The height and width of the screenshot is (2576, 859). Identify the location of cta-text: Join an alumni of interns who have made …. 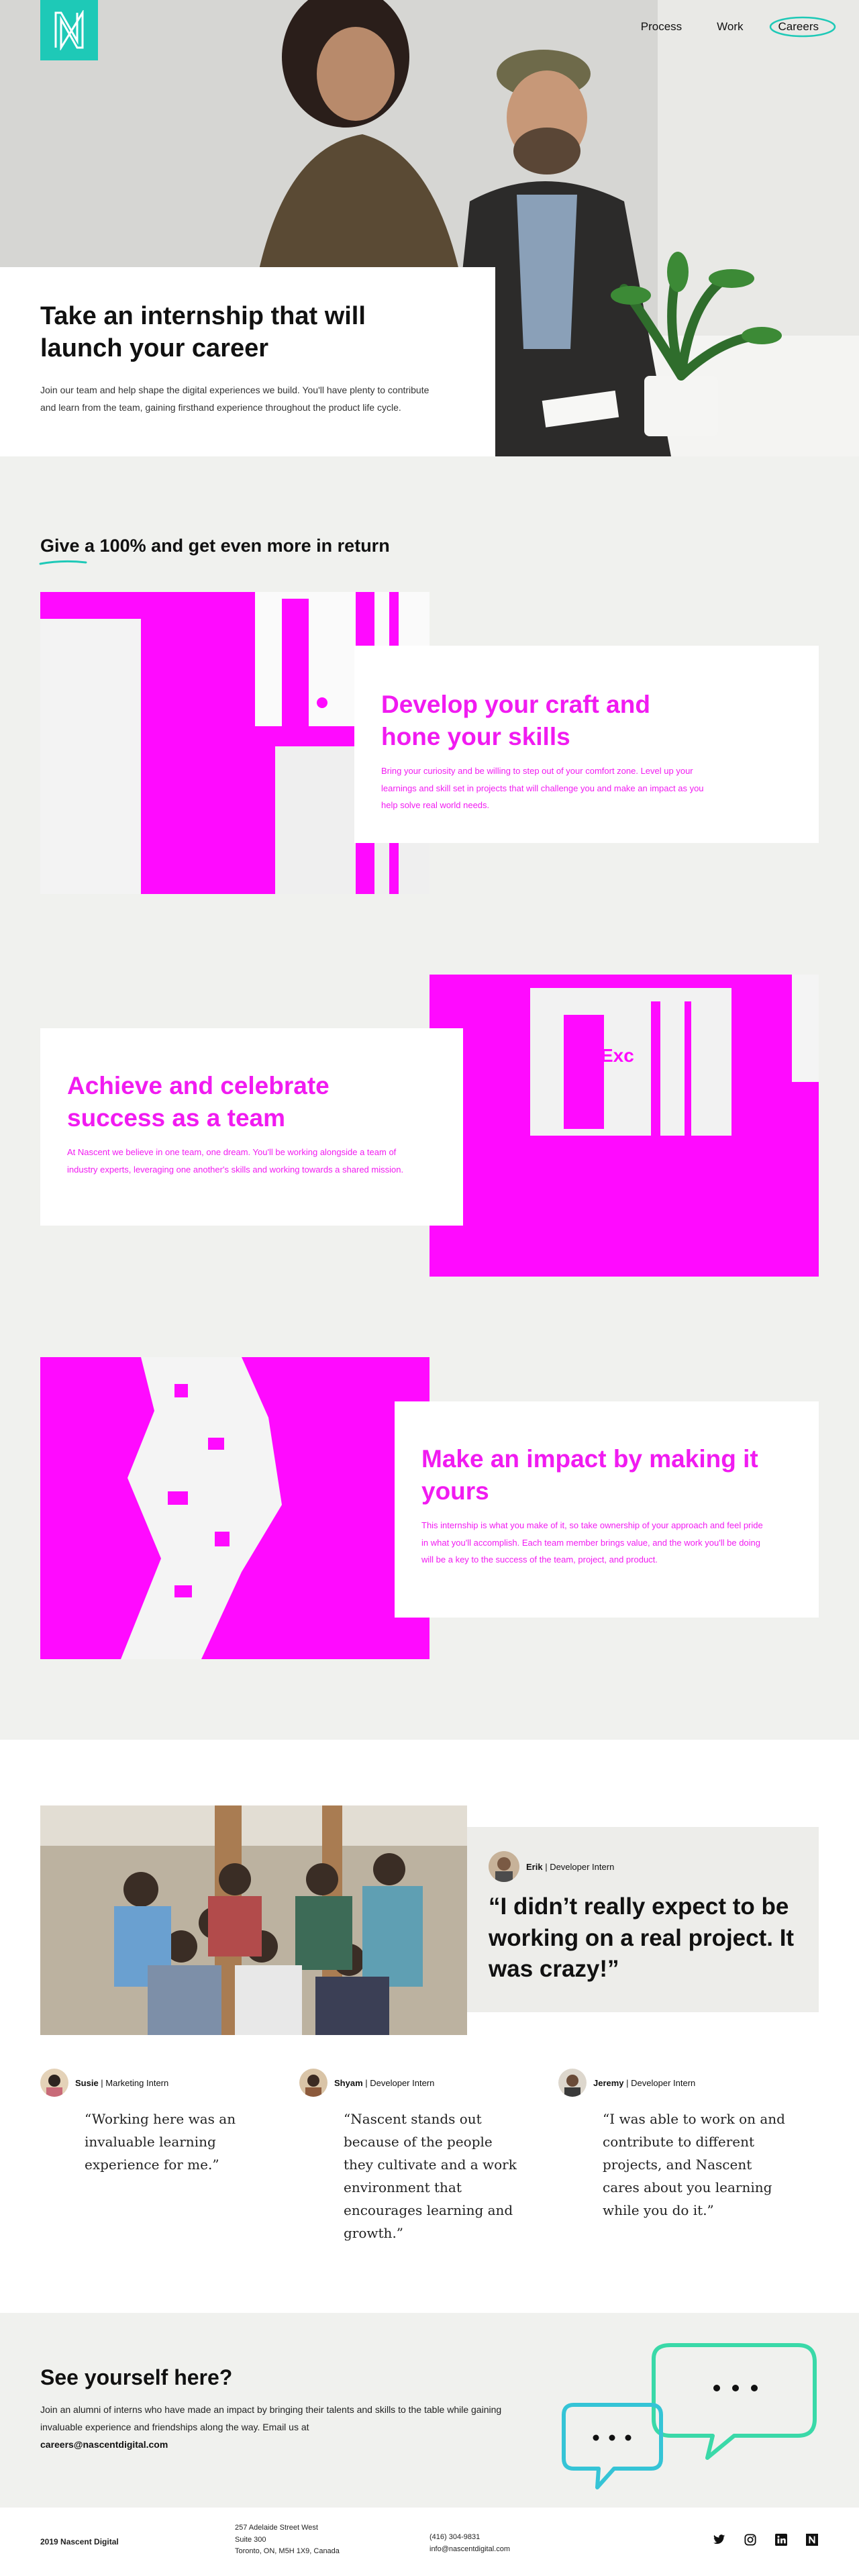
(271, 2418).